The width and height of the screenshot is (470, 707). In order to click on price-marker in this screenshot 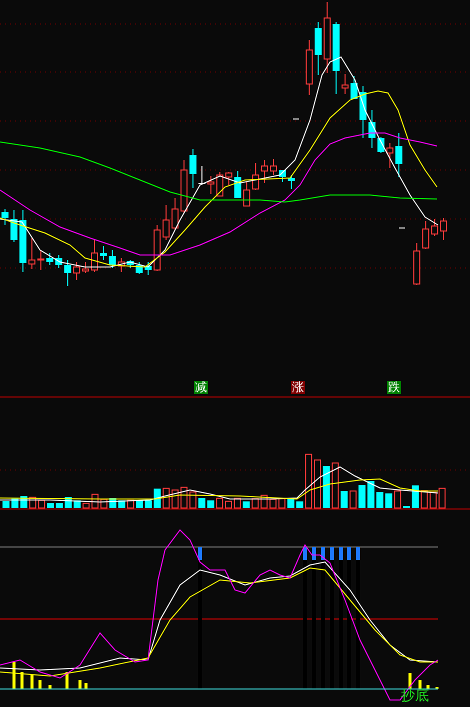, I will do `click(296, 119)`.